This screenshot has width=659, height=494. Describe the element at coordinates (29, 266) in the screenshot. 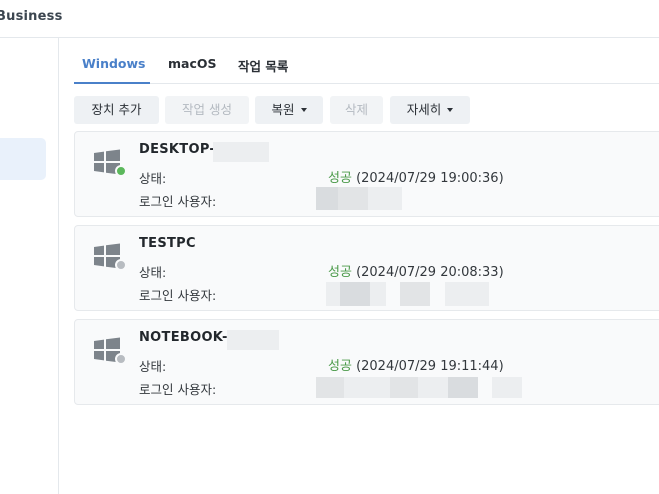

I see `sidebar` at that location.